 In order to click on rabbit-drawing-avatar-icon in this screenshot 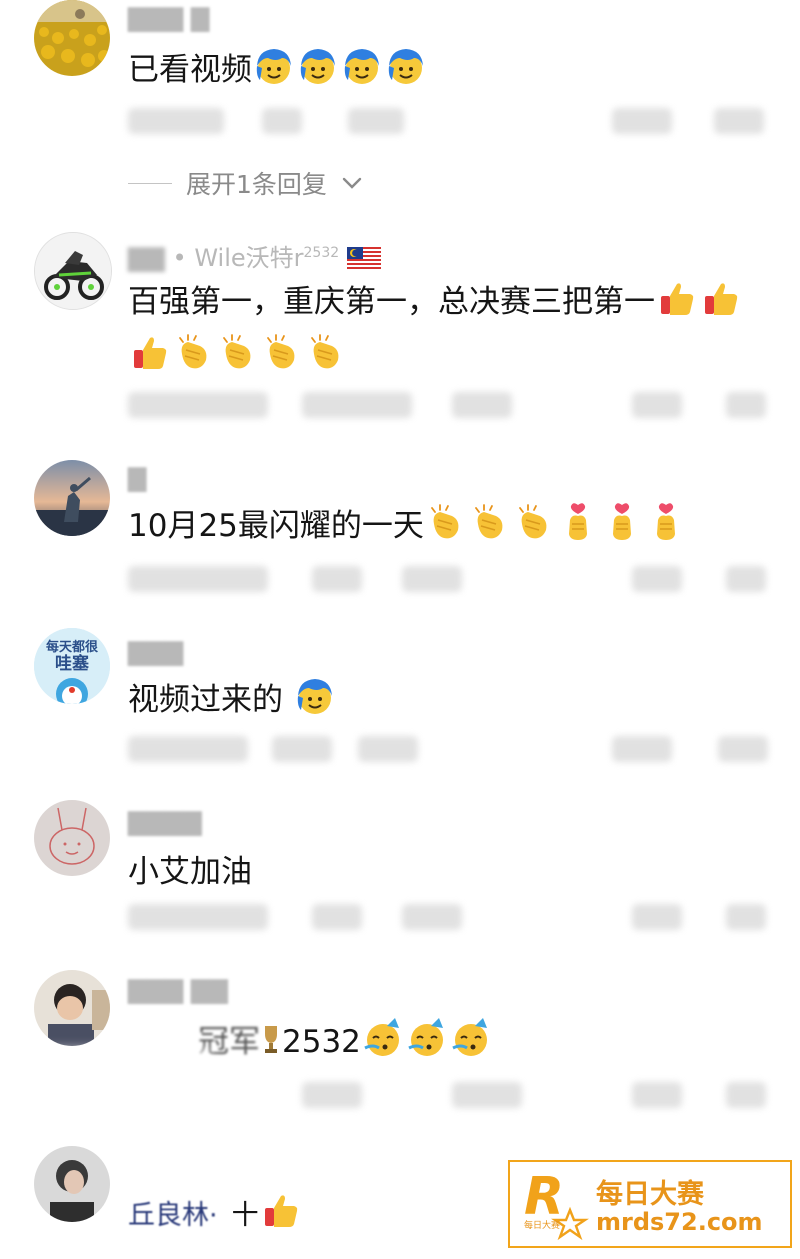, I will do `click(72, 838)`.